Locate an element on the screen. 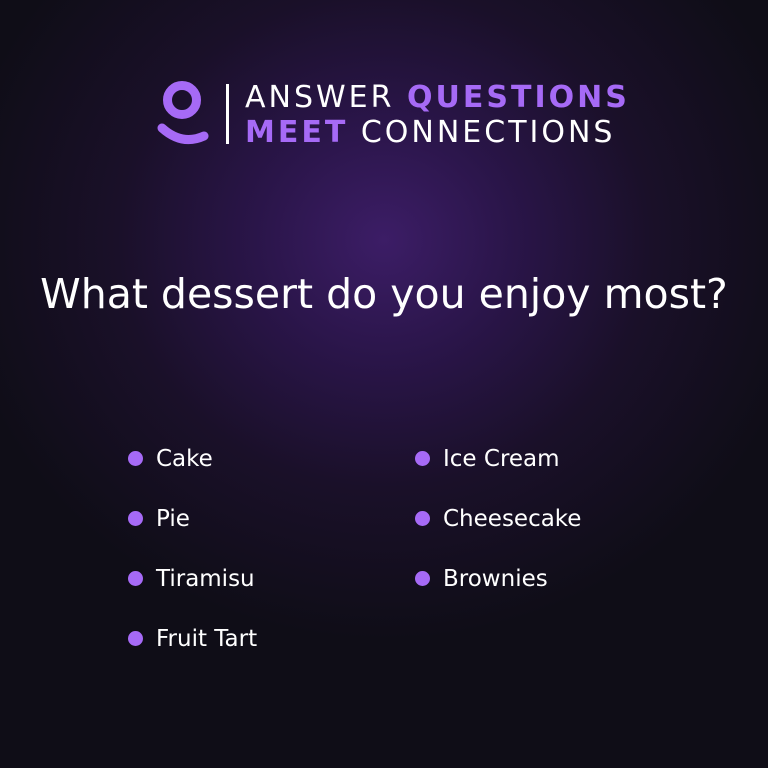 This screenshot has width=768, height=768. brand-divider is located at coordinates (227, 114).